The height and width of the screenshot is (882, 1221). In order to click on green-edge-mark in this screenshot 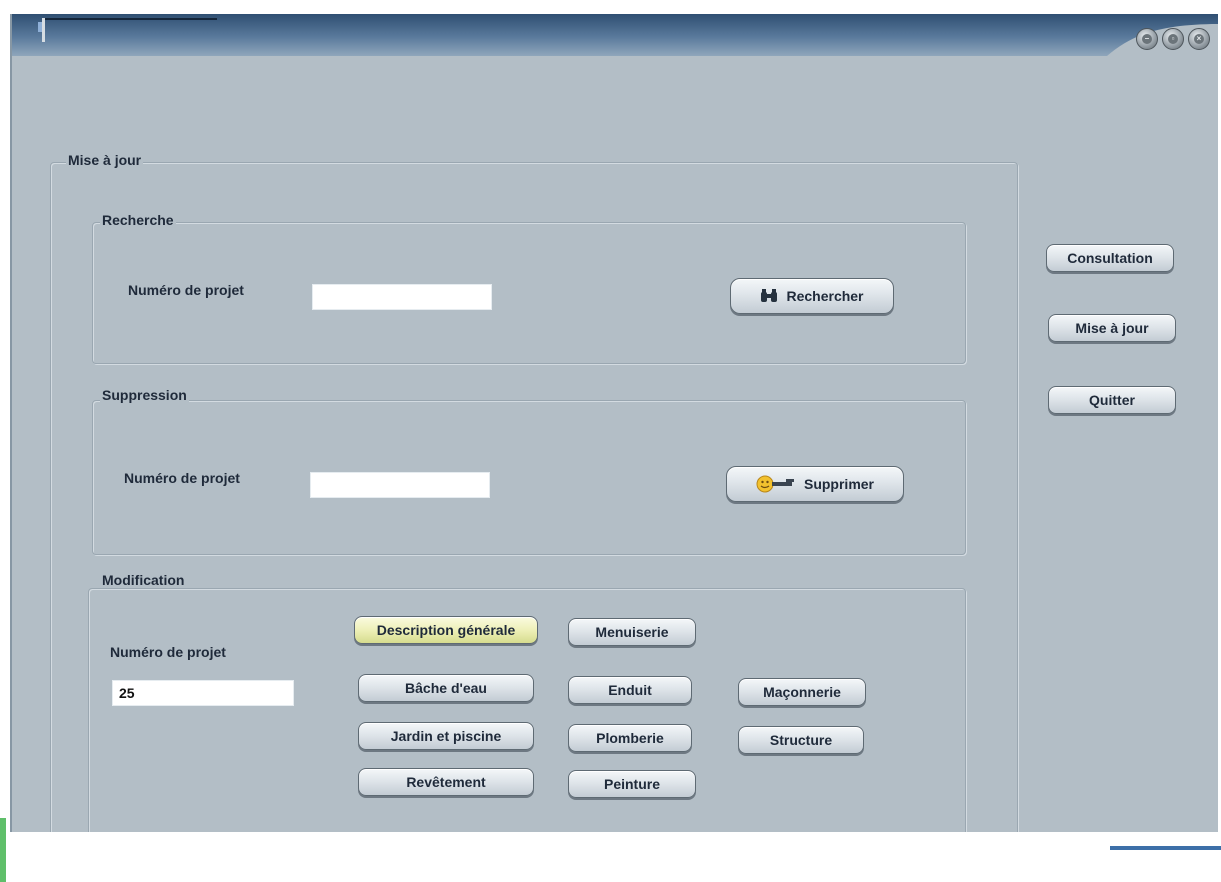, I will do `click(3, 850)`.